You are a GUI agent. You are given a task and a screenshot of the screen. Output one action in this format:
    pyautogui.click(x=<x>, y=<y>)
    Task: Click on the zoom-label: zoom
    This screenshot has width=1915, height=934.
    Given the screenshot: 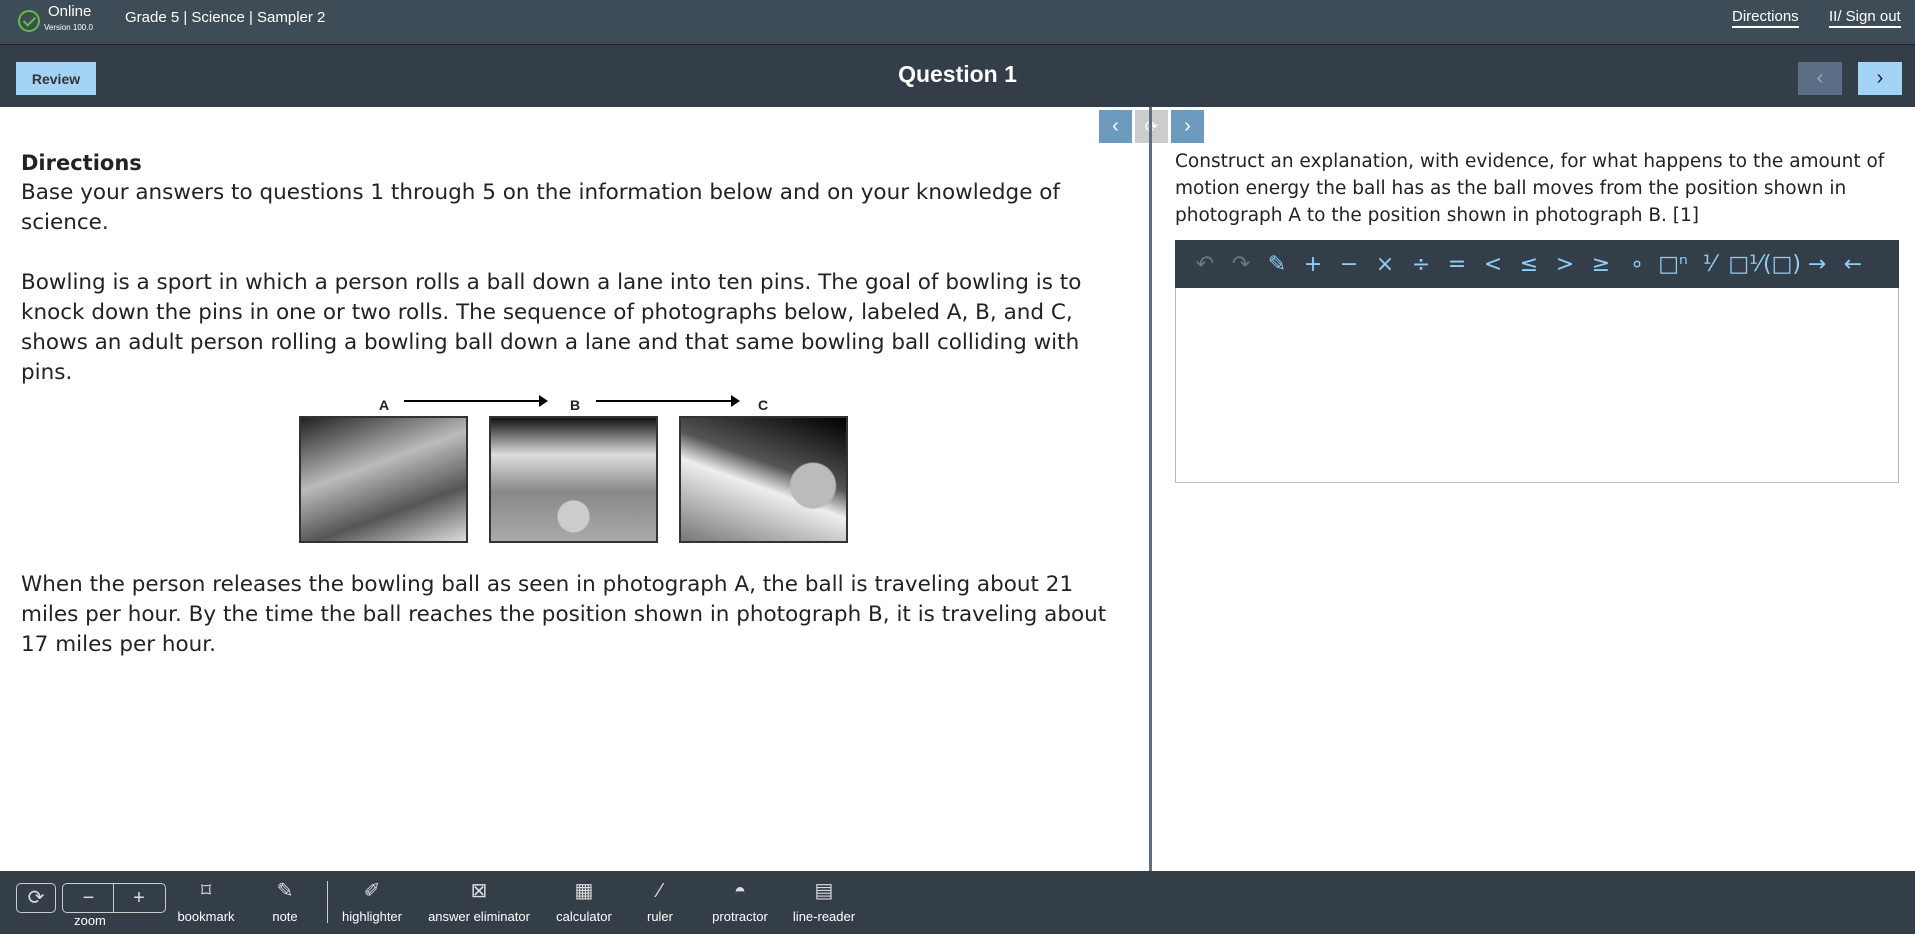 What is the action you would take?
    pyautogui.click(x=90, y=920)
    